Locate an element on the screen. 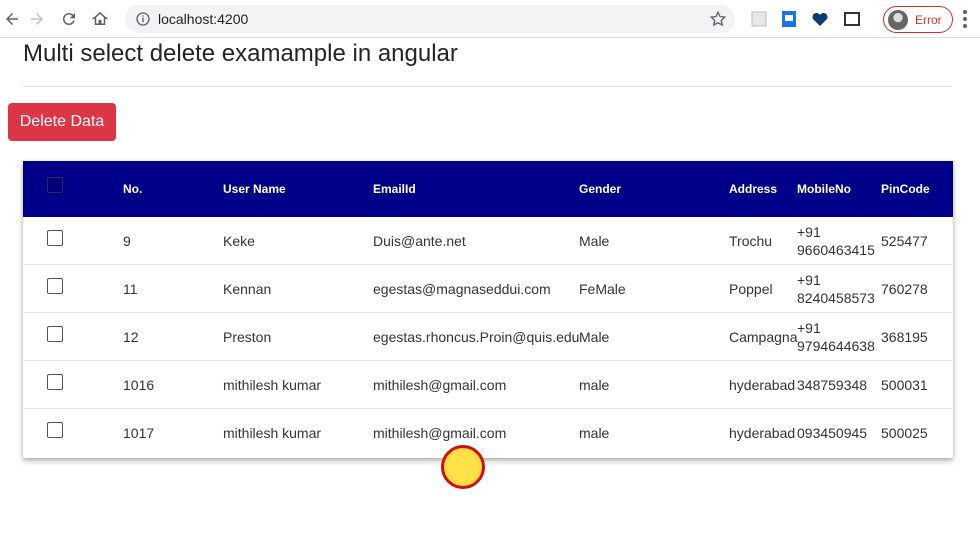 The width and height of the screenshot is (980, 546). info-icon is located at coordinates (143, 19).